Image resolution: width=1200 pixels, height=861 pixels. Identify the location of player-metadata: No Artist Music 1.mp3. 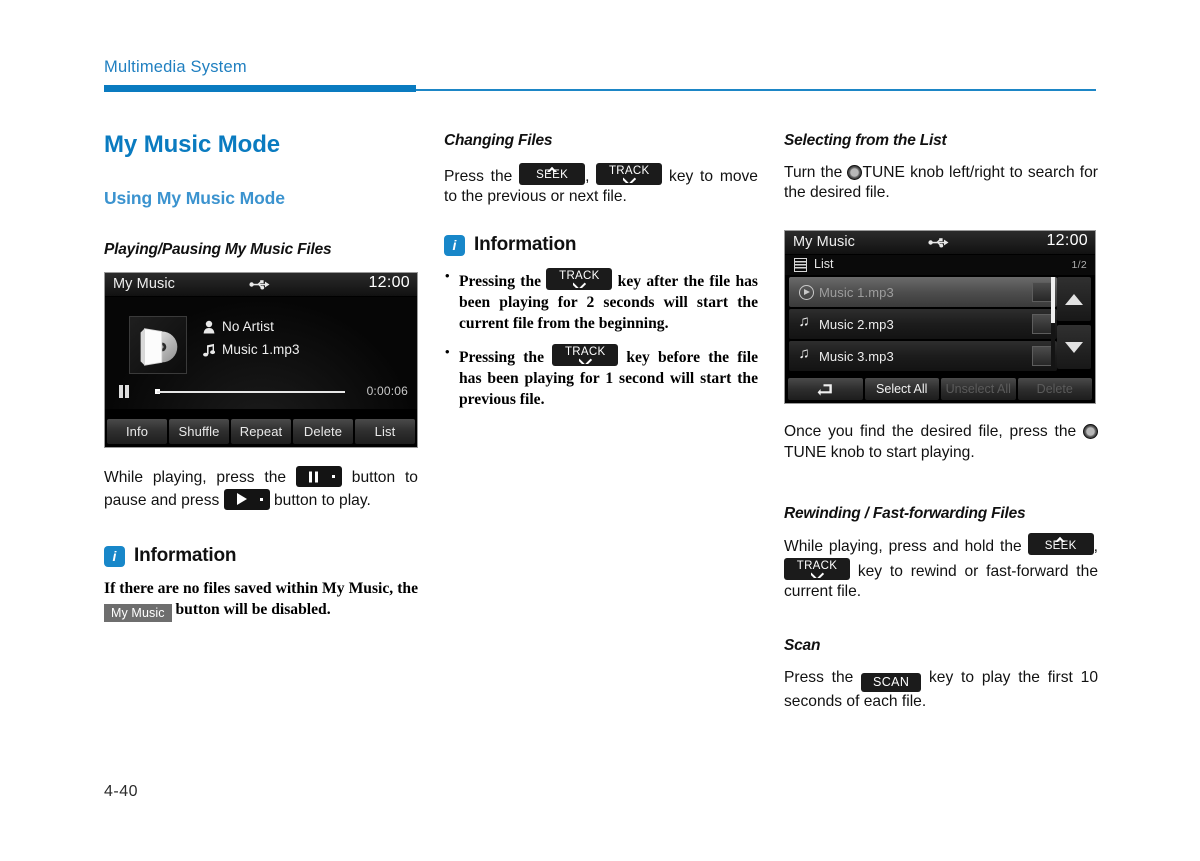
(251, 342).